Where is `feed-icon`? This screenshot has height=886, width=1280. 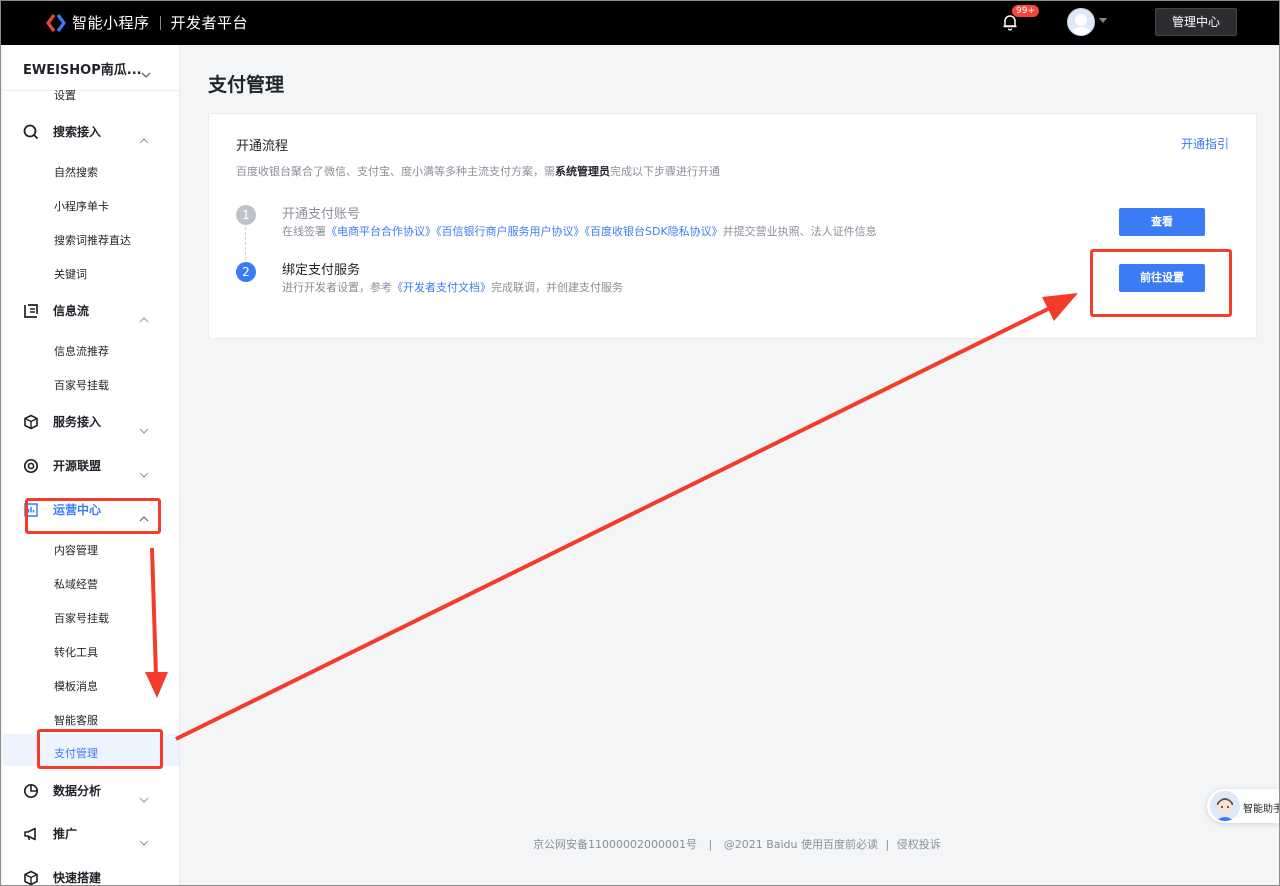
feed-icon is located at coordinates (31, 311).